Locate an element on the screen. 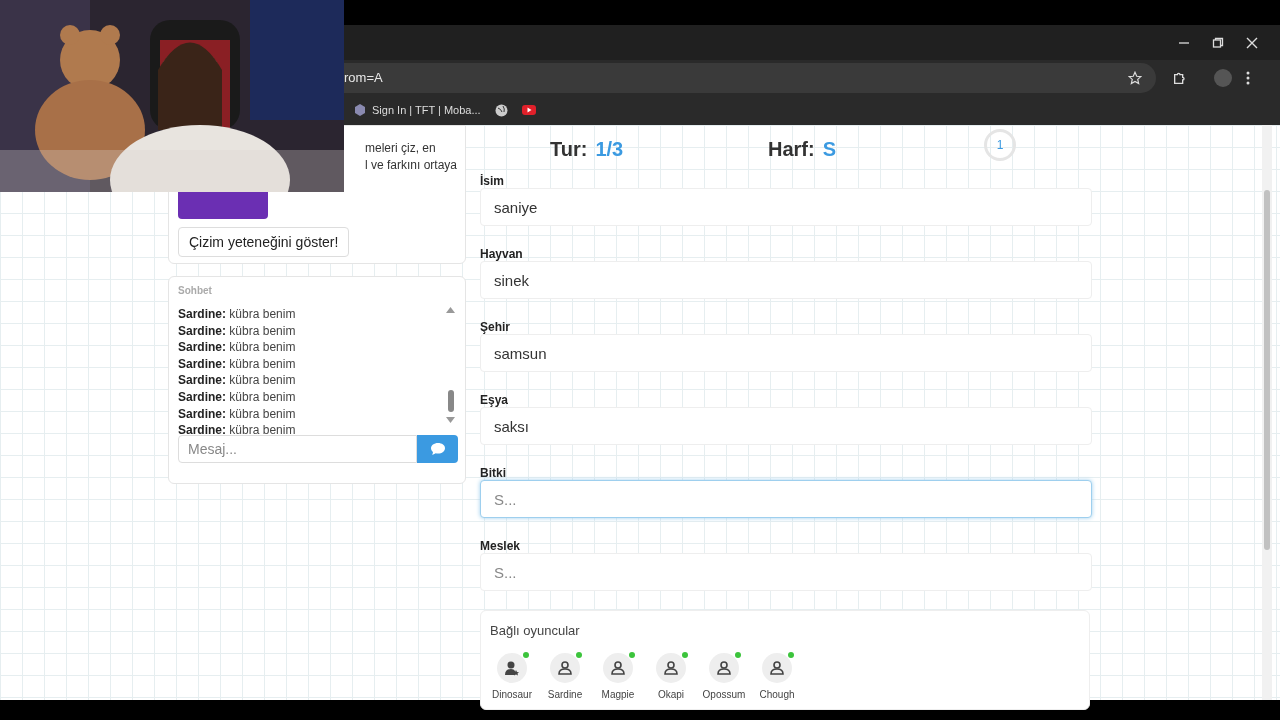  host-avatar is located at coordinates (512, 667).